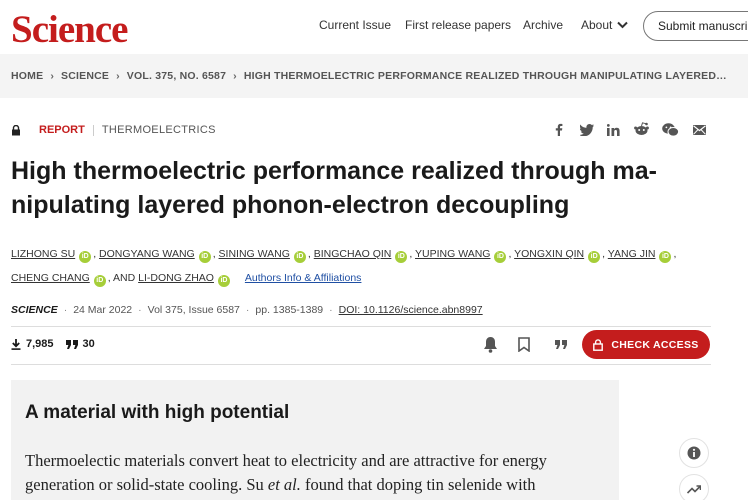 This screenshot has height=500, width=748. Describe the element at coordinates (16, 344) in the screenshot. I see `download-icon` at that location.